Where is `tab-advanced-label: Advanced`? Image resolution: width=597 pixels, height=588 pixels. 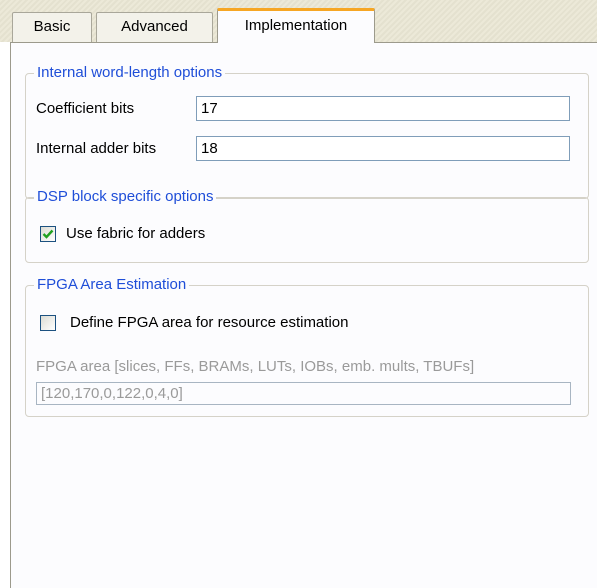
tab-advanced-label: Advanced is located at coordinates (154, 26).